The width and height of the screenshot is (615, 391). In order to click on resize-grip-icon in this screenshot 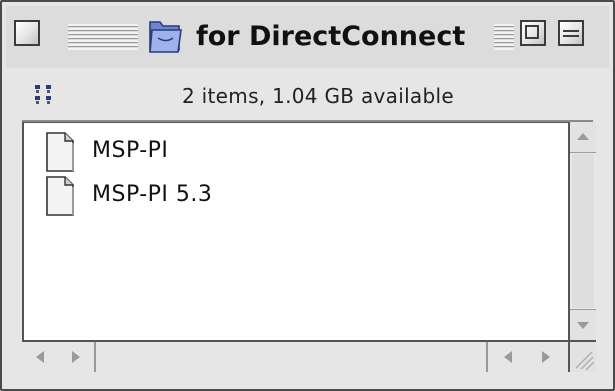, I will do `click(582, 356)`.